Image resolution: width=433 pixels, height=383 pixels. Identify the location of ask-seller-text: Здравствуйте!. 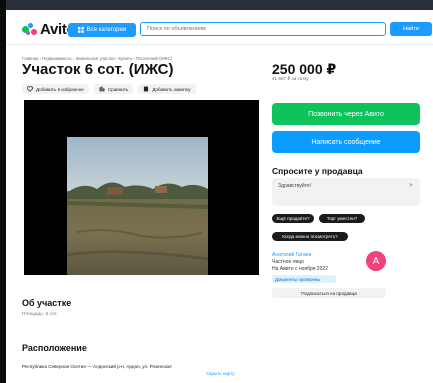
(295, 186).